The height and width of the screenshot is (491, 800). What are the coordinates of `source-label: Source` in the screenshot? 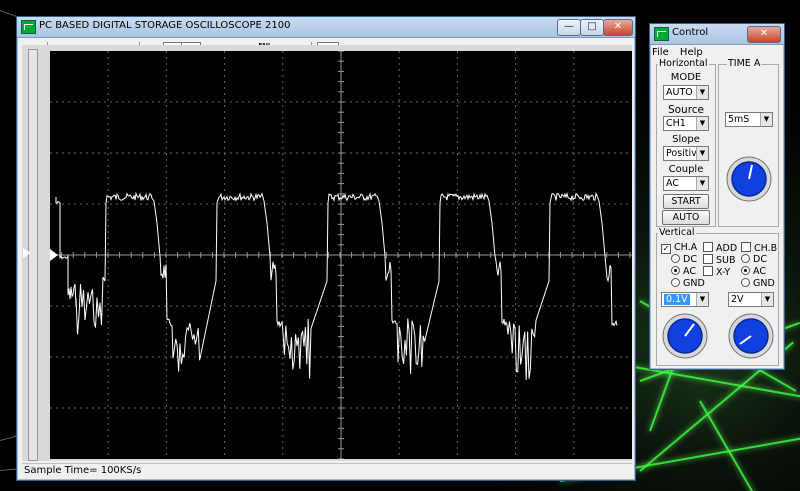 It's located at (686, 110).